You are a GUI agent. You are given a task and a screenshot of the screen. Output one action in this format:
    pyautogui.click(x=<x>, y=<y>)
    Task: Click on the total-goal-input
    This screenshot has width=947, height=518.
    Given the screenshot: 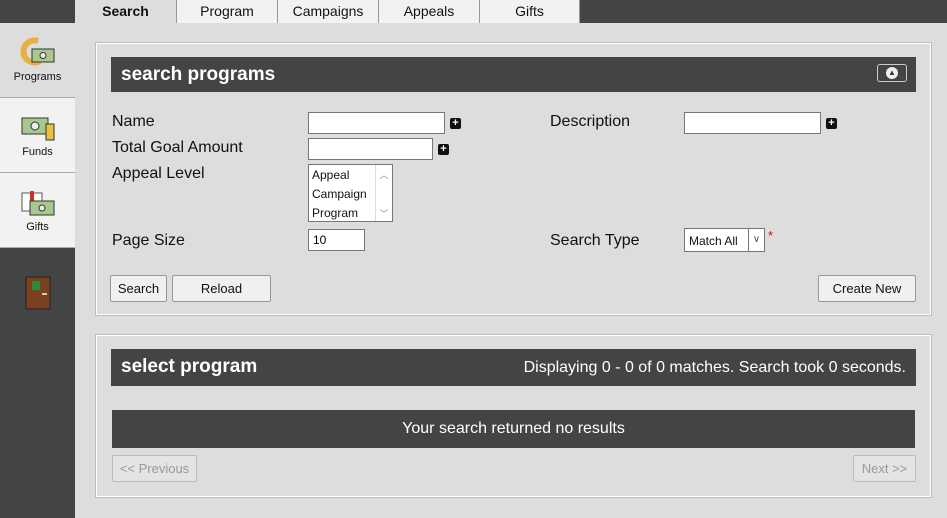 What is the action you would take?
    pyautogui.click(x=370, y=149)
    